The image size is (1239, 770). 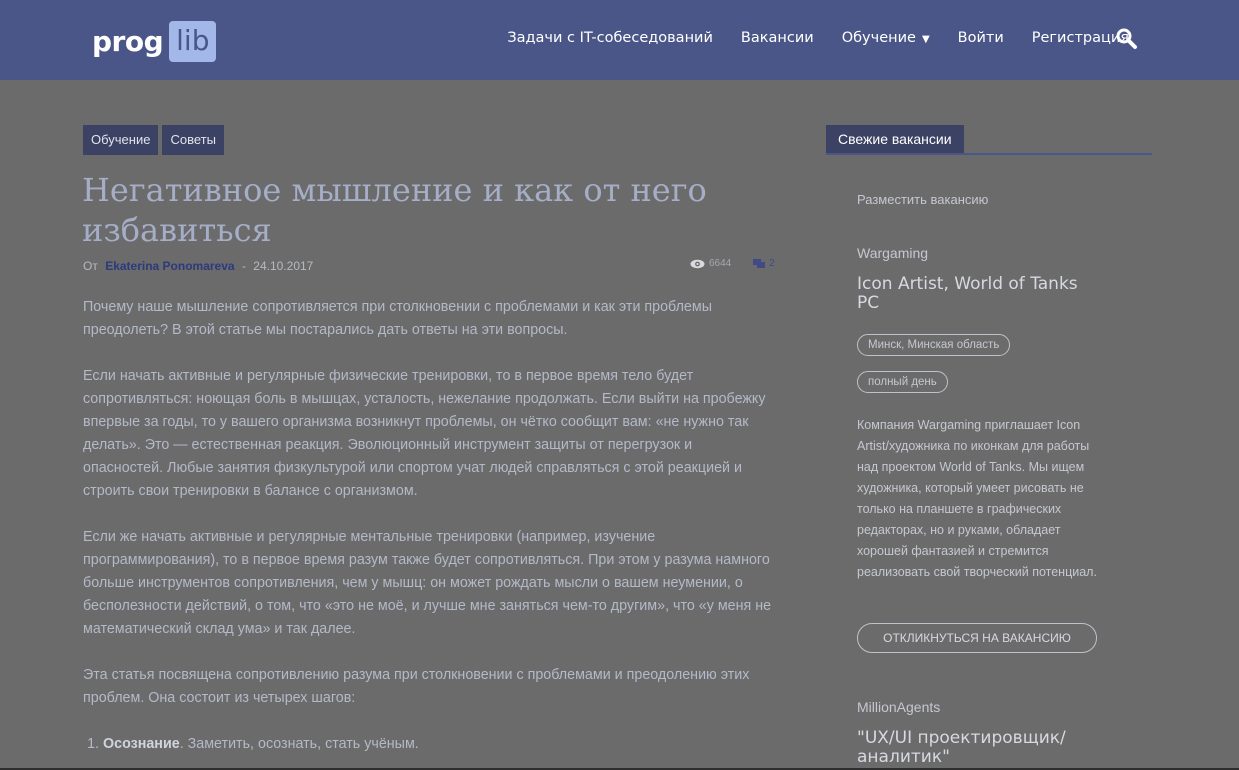 I want to click on nav-item-login: Войти, so click(x=981, y=38).